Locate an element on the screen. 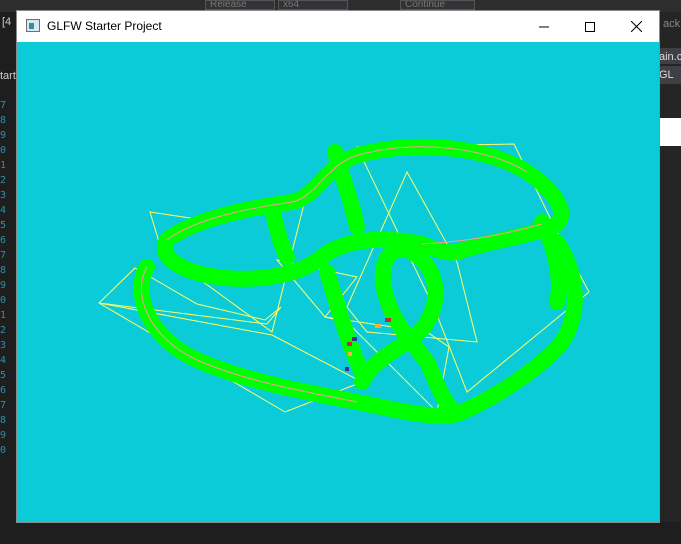 This screenshot has width=681, height=544. ide-continue-button: Continue is located at coordinates (437, 5).